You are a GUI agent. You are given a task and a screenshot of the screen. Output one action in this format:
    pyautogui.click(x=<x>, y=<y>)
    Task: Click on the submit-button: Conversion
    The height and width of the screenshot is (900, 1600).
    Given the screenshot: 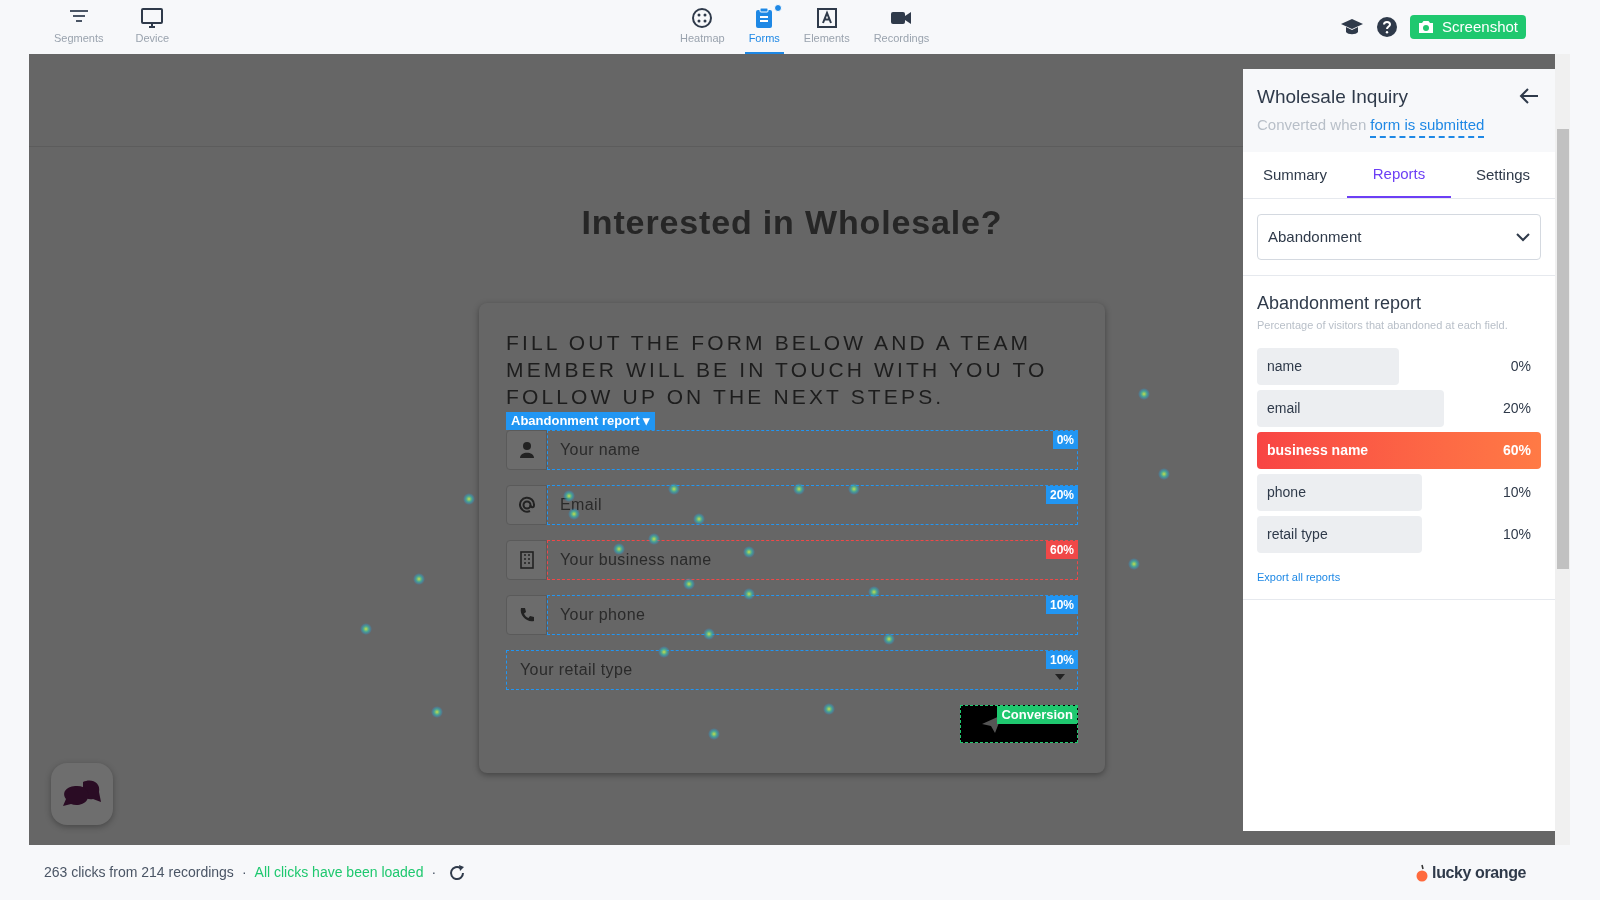 What is the action you would take?
    pyautogui.click(x=1019, y=724)
    